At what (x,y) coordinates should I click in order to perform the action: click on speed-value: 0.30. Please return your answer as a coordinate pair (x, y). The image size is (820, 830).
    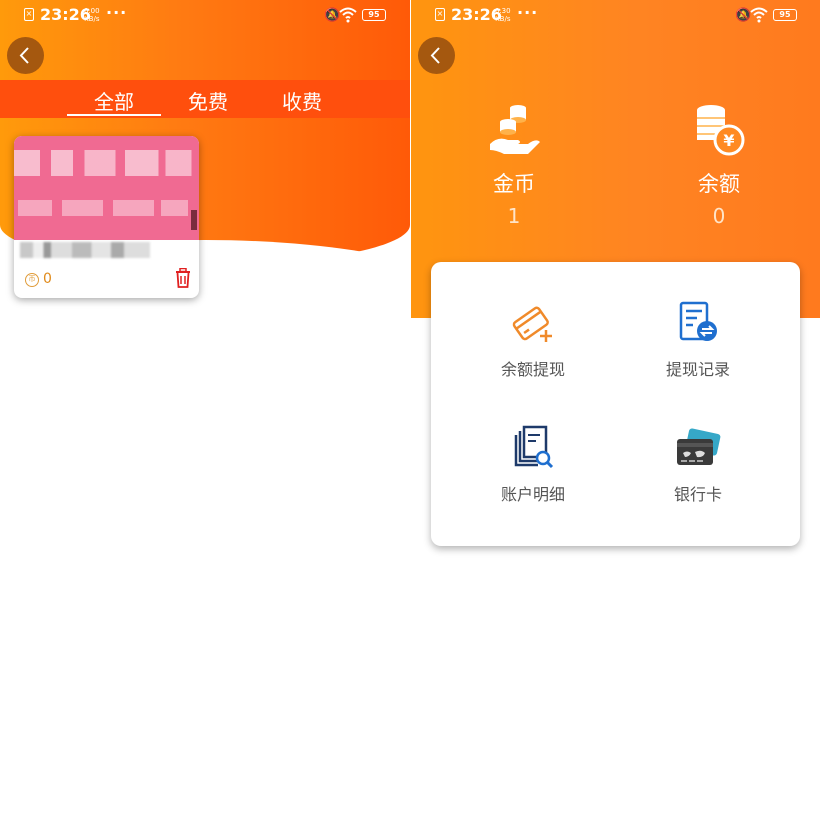
    Looking at the image, I should click on (503, 11).